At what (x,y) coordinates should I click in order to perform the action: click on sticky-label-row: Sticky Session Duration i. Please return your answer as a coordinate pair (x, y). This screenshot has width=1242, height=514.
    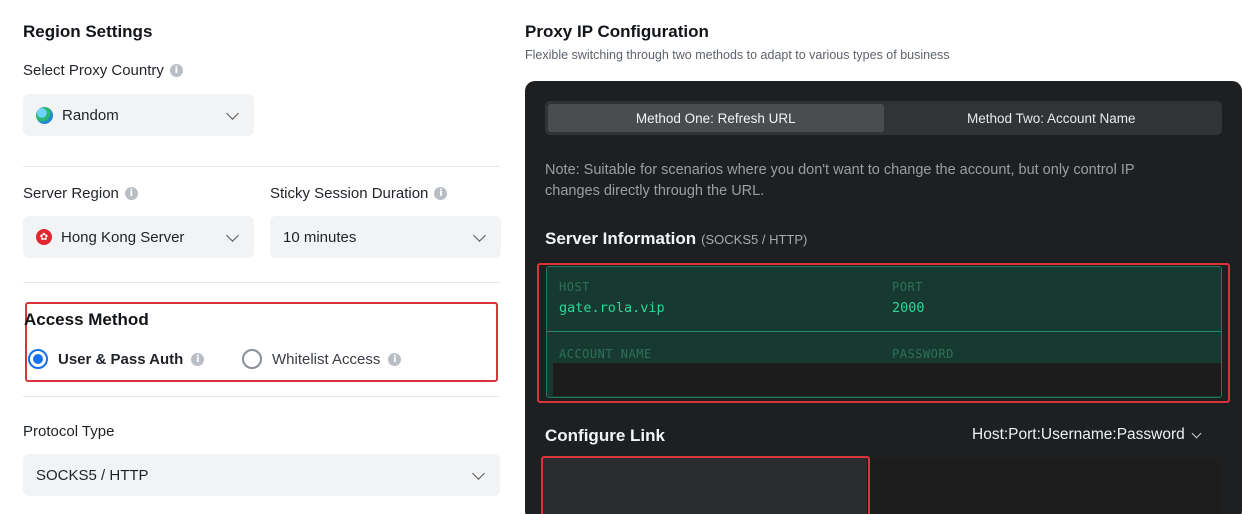
    Looking at the image, I should click on (359, 193).